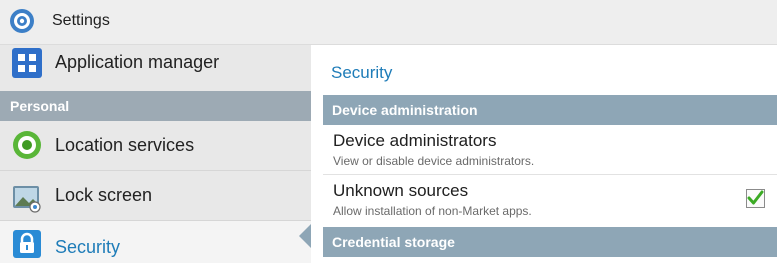  What do you see at coordinates (125, 145) in the screenshot?
I see `sidebar-item-label: Location services` at bounding box center [125, 145].